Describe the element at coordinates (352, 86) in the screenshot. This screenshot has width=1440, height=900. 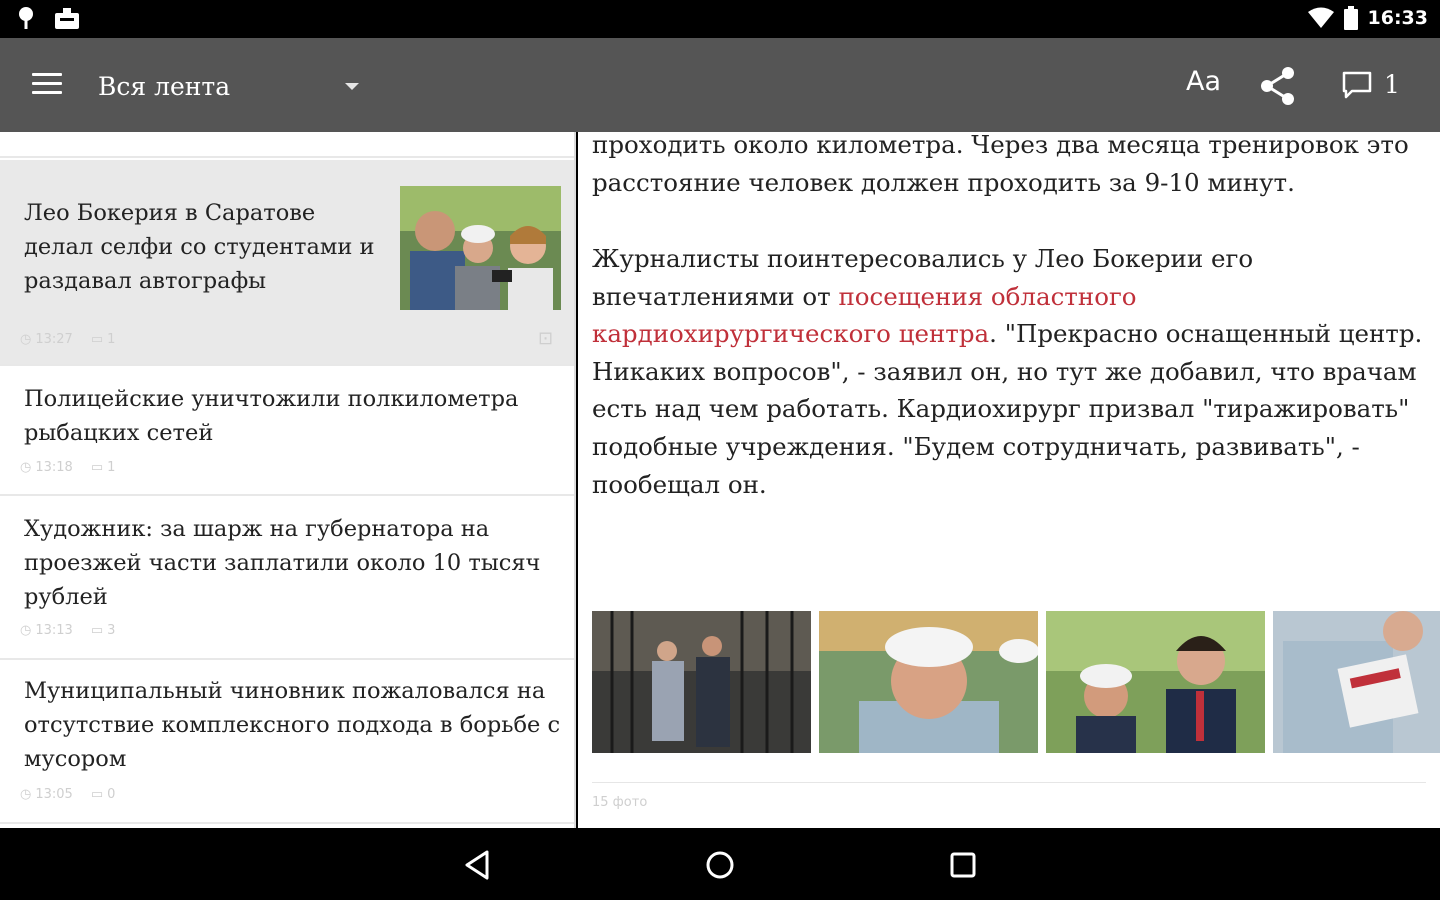
I see `dropdown-caret-icon` at that location.